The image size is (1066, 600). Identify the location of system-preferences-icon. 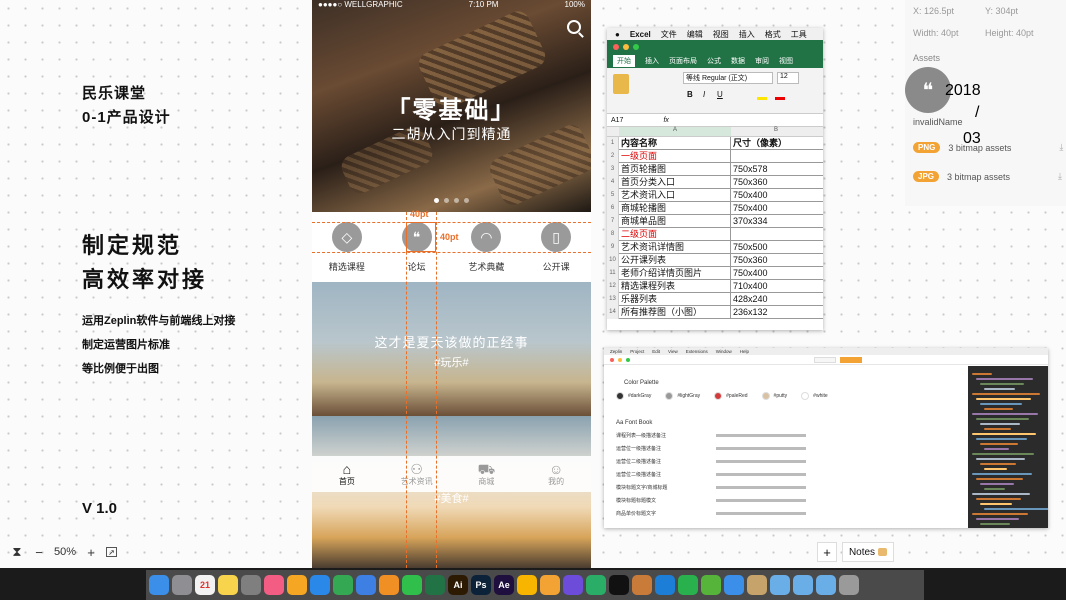
(251, 585).